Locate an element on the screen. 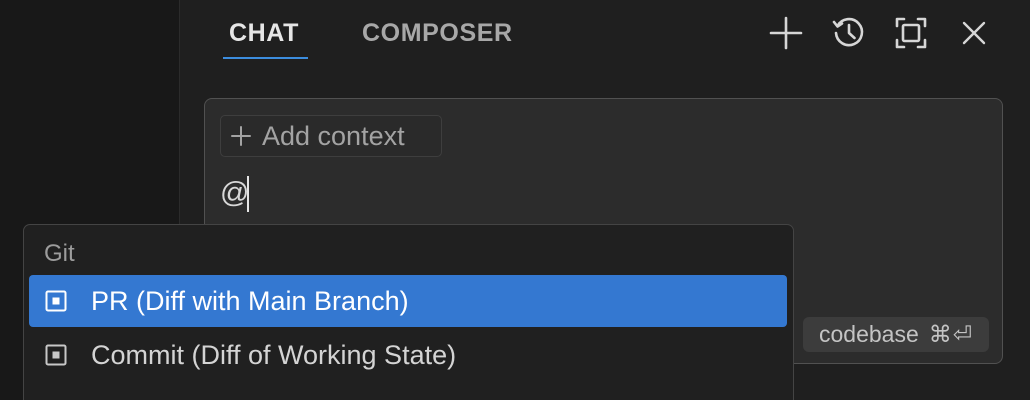 This screenshot has height=400, width=1030. menu-section-label: Git is located at coordinates (59, 253).